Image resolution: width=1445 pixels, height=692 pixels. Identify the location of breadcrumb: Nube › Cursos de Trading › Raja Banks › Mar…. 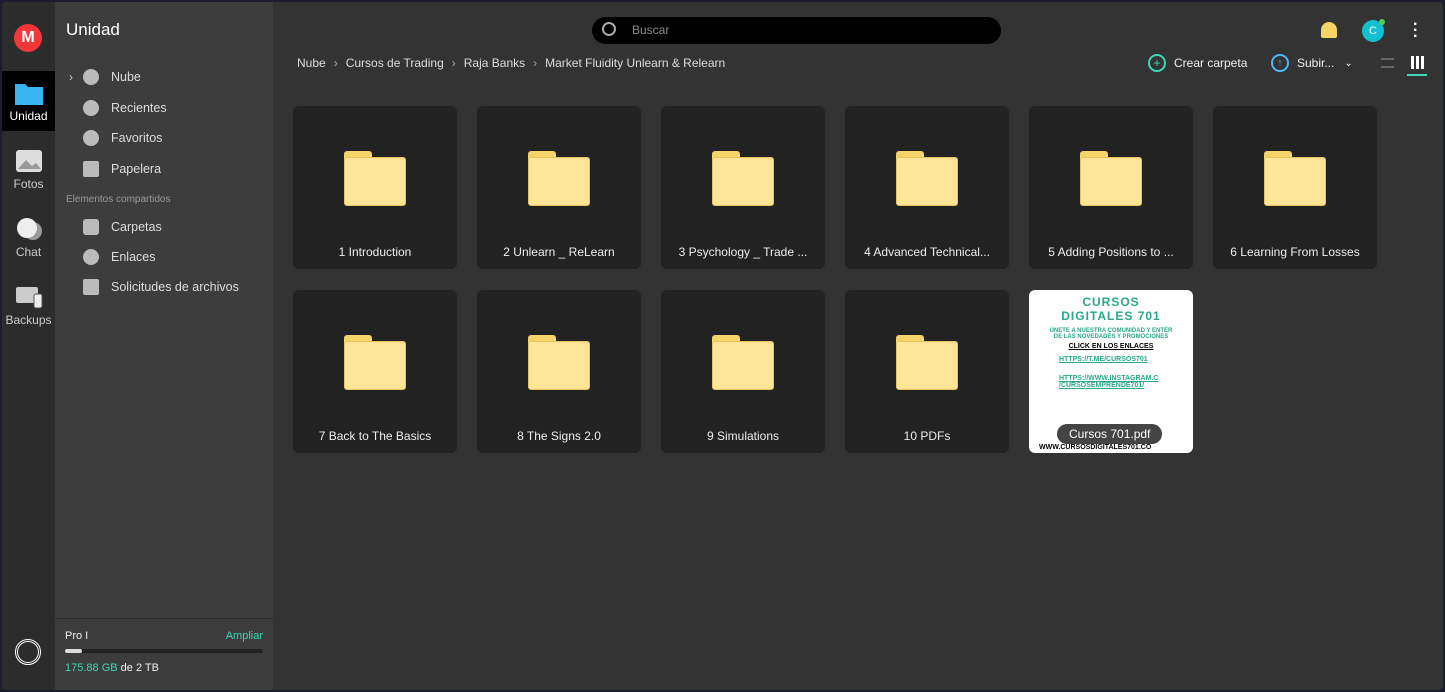
(511, 63).